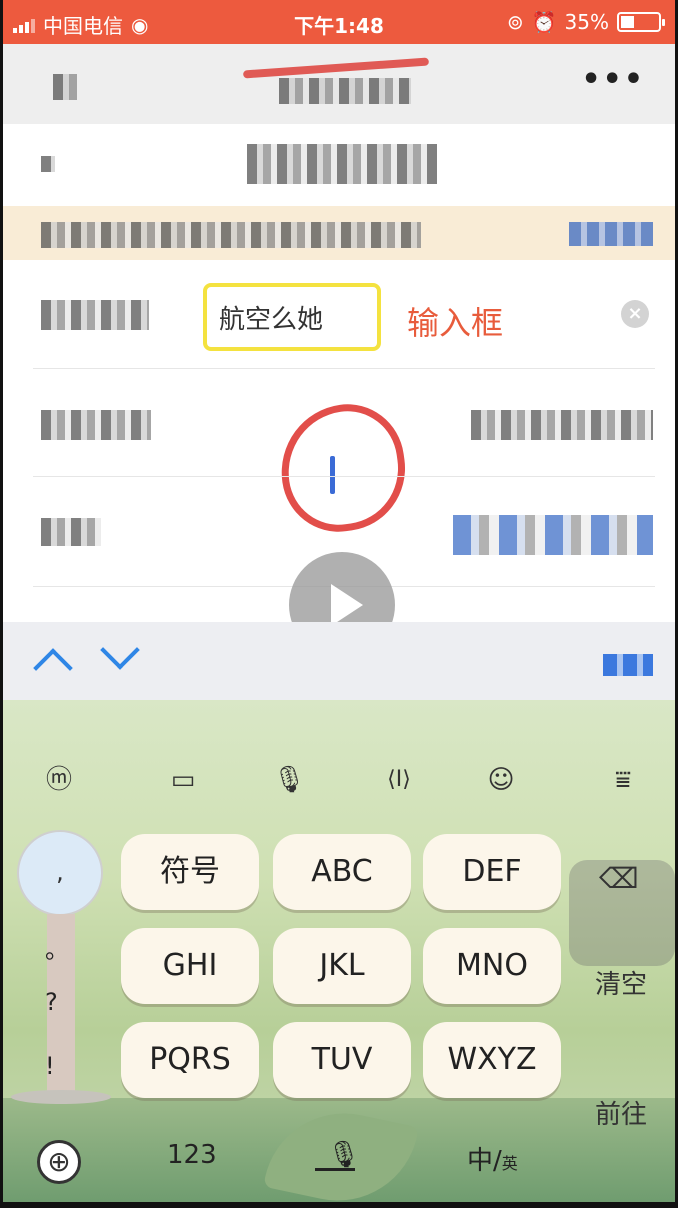  What do you see at coordinates (192, 1155) in the screenshot?
I see `numeric-key: 123` at bounding box center [192, 1155].